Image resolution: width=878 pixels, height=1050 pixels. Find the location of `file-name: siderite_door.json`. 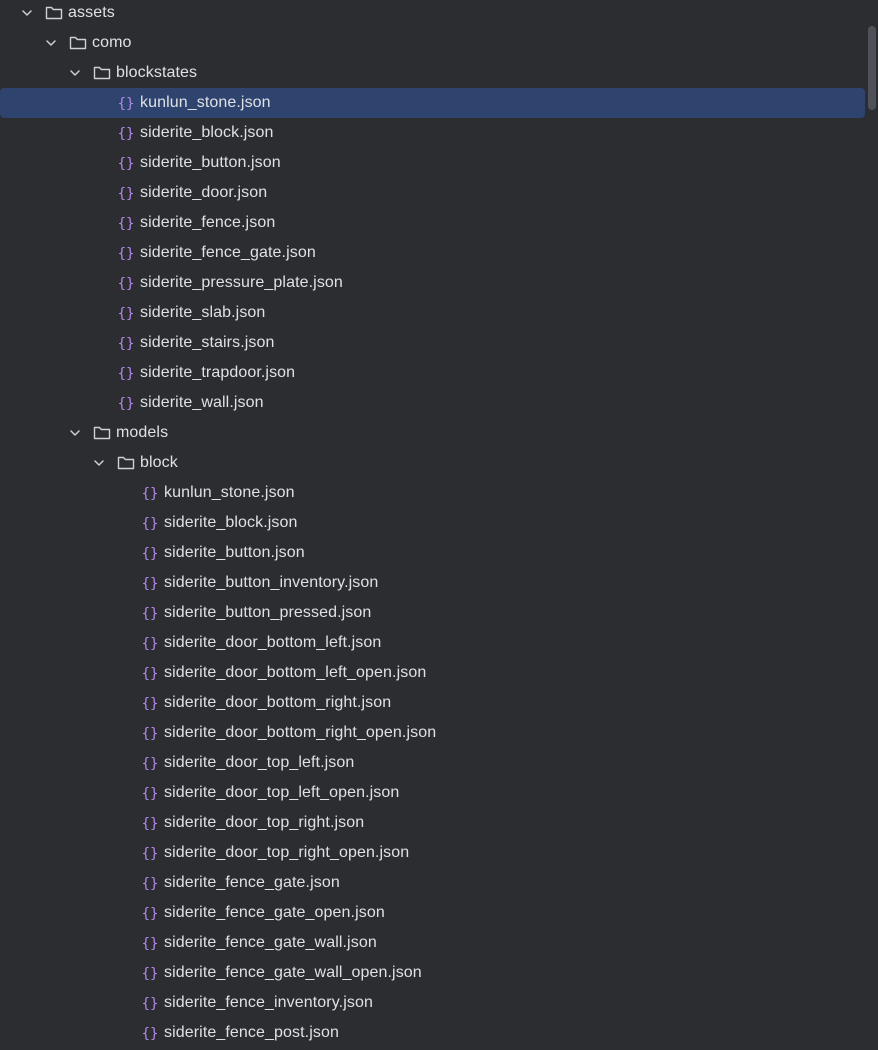

file-name: siderite_door.json is located at coordinates (204, 192).